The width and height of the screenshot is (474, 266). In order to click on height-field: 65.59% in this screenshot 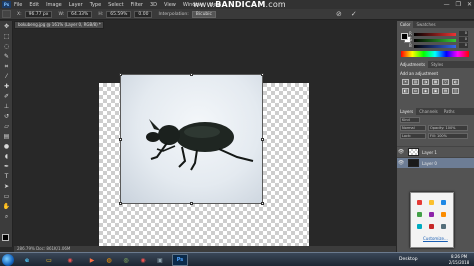, I will do `click(119, 14)`.